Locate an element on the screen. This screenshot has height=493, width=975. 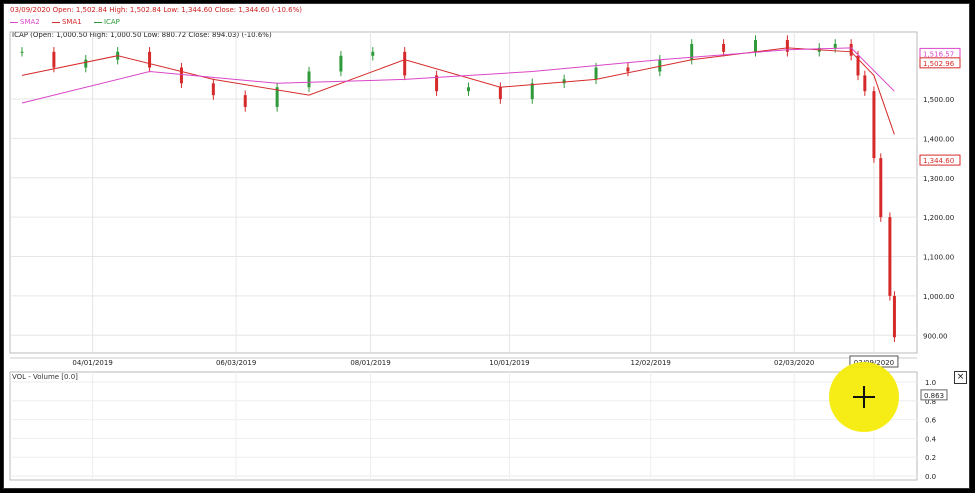
x-tick-label: 08/01/2019 is located at coordinates (370, 363).